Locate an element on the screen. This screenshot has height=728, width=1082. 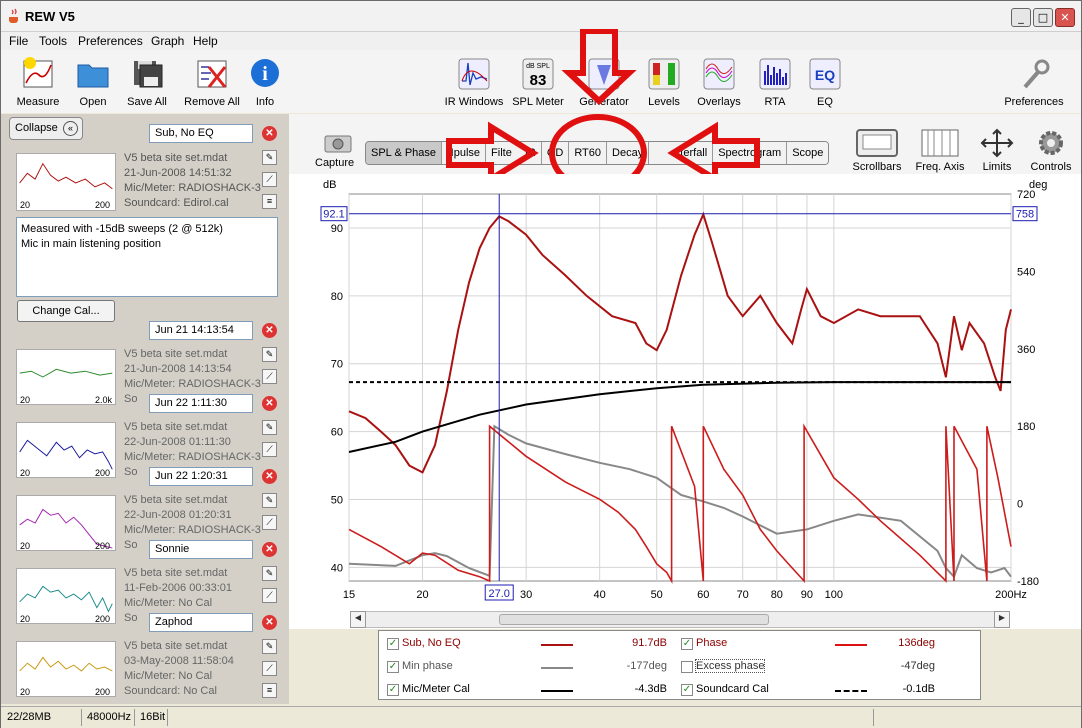
y-left-tick-label: 50 is located at coordinates (337, 501).